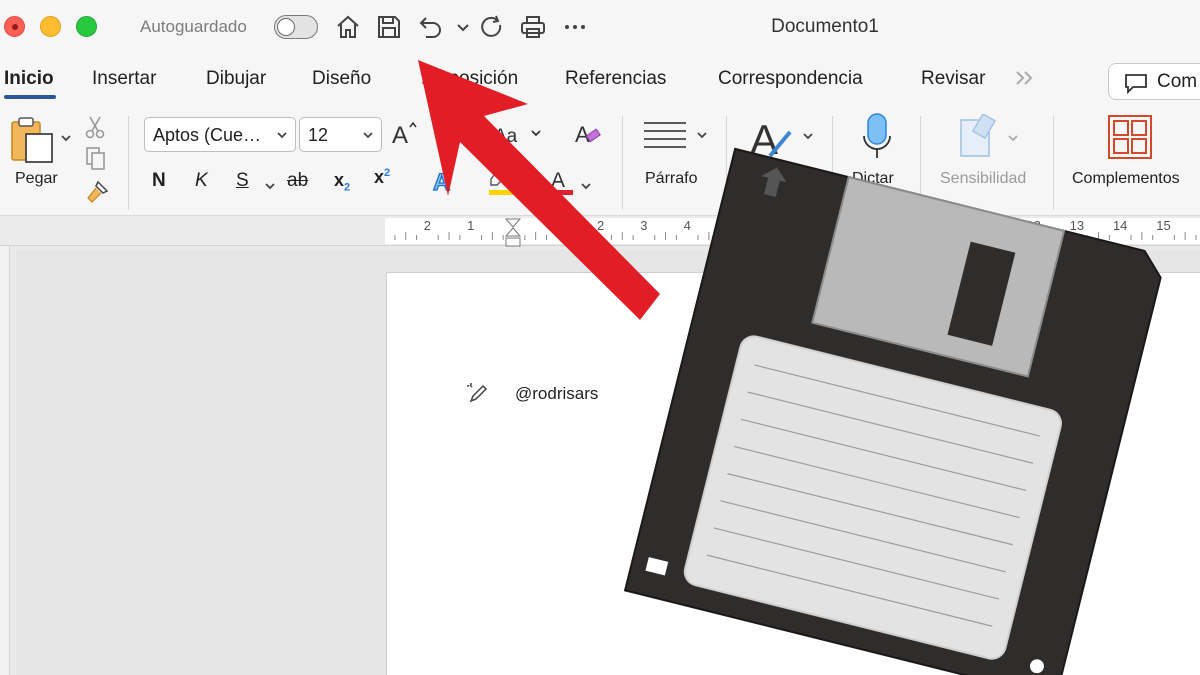 The image size is (1200, 675). Describe the element at coordinates (286, 27) in the screenshot. I see `toggle-knob` at that location.